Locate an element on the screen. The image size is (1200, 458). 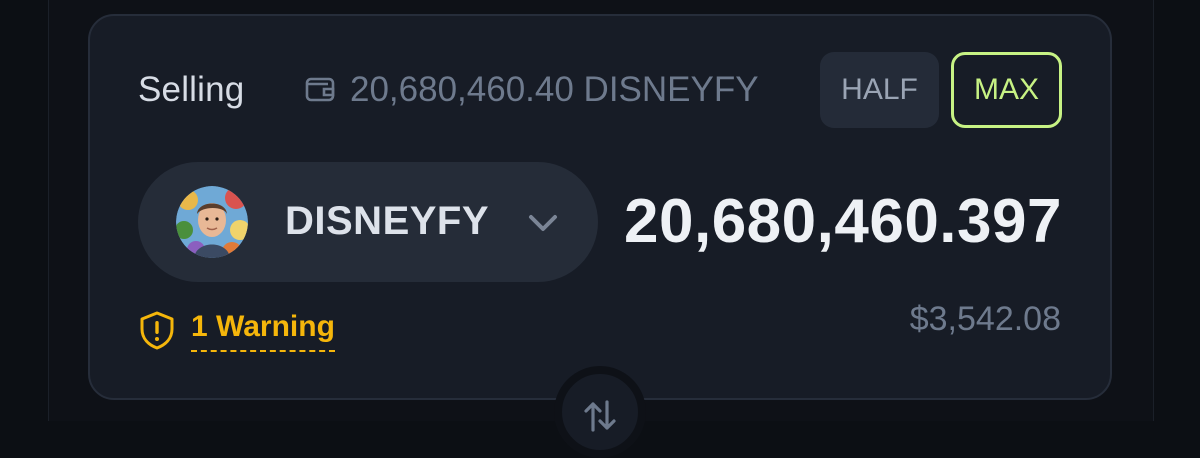
warning-text: 1 Warning is located at coordinates (263, 331).